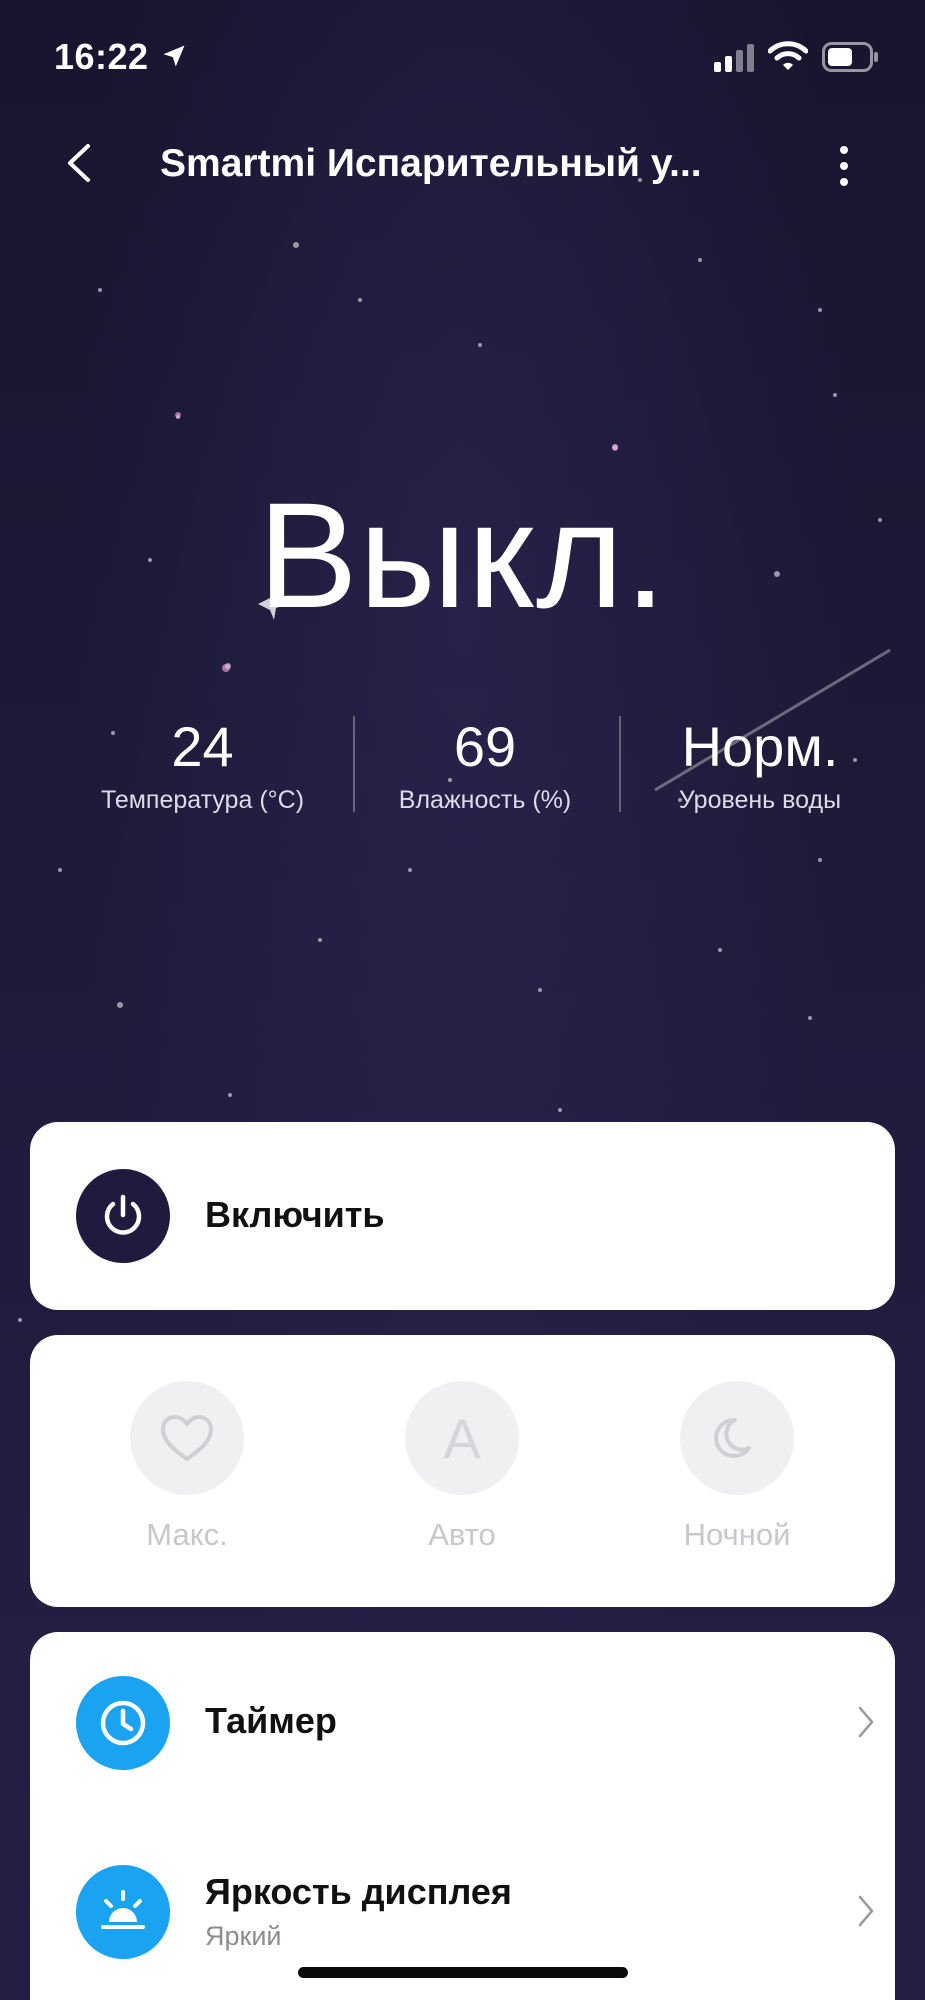 This screenshot has width=925, height=2000. Describe the element at coordinates (788, 58) in the screenshot. I see `wifi-icon` at that location.